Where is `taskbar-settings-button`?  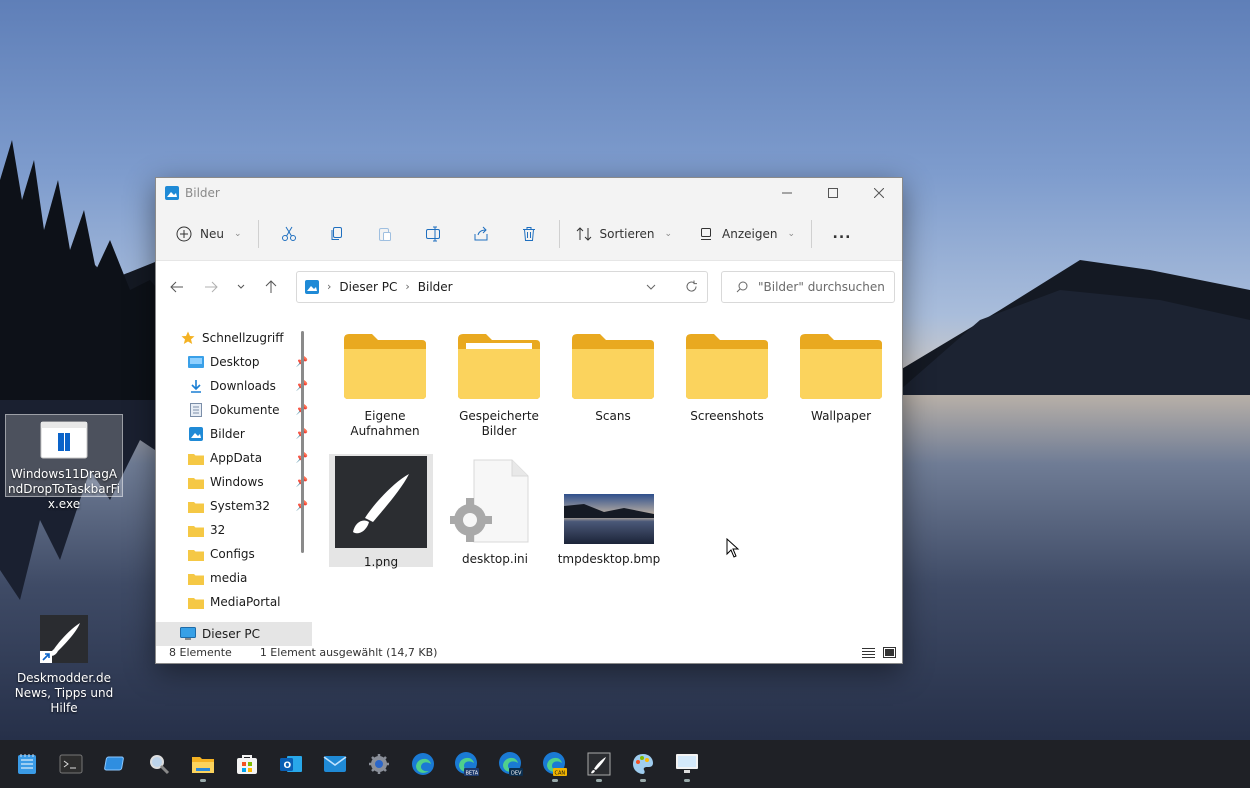 taskbar-settings-button is located at coordinates (379, 764).